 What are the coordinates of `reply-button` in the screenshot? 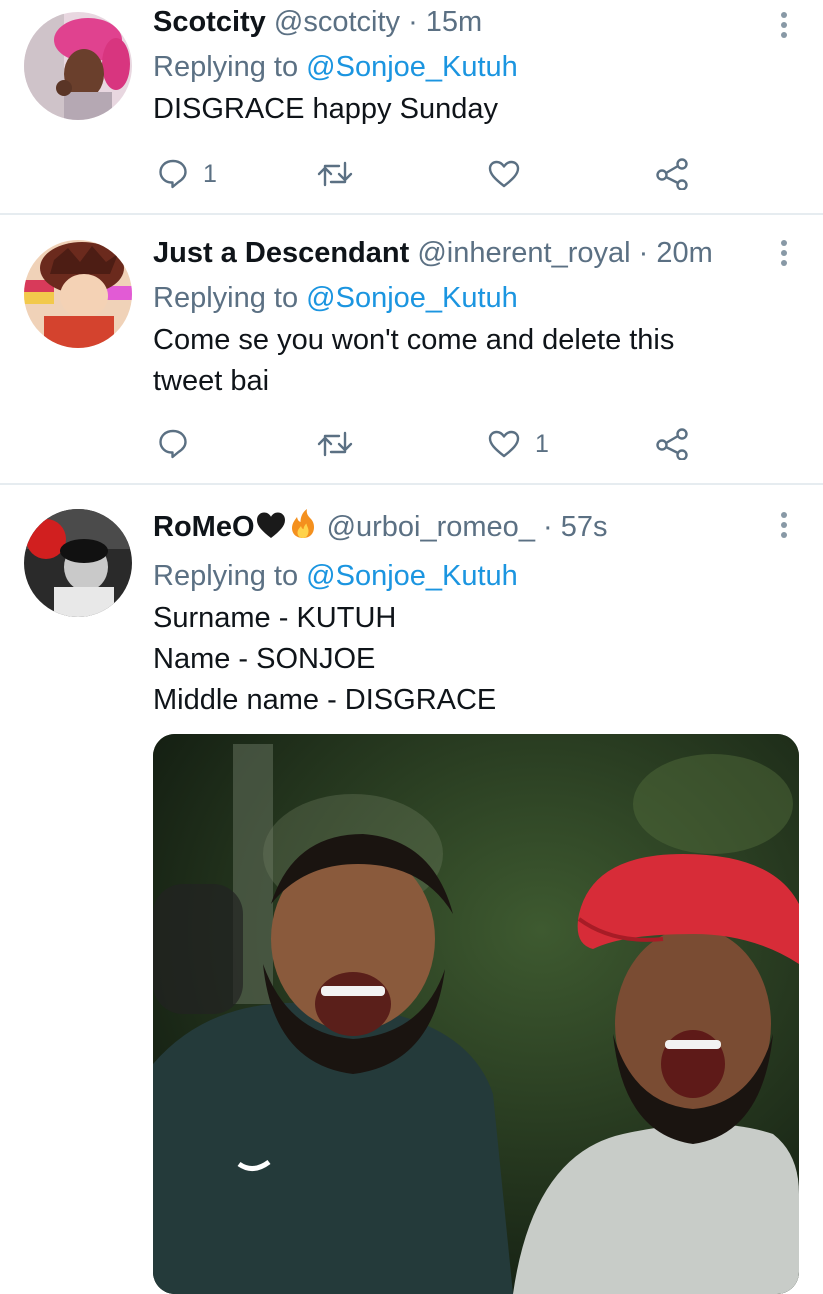 It's located at (180, 444).